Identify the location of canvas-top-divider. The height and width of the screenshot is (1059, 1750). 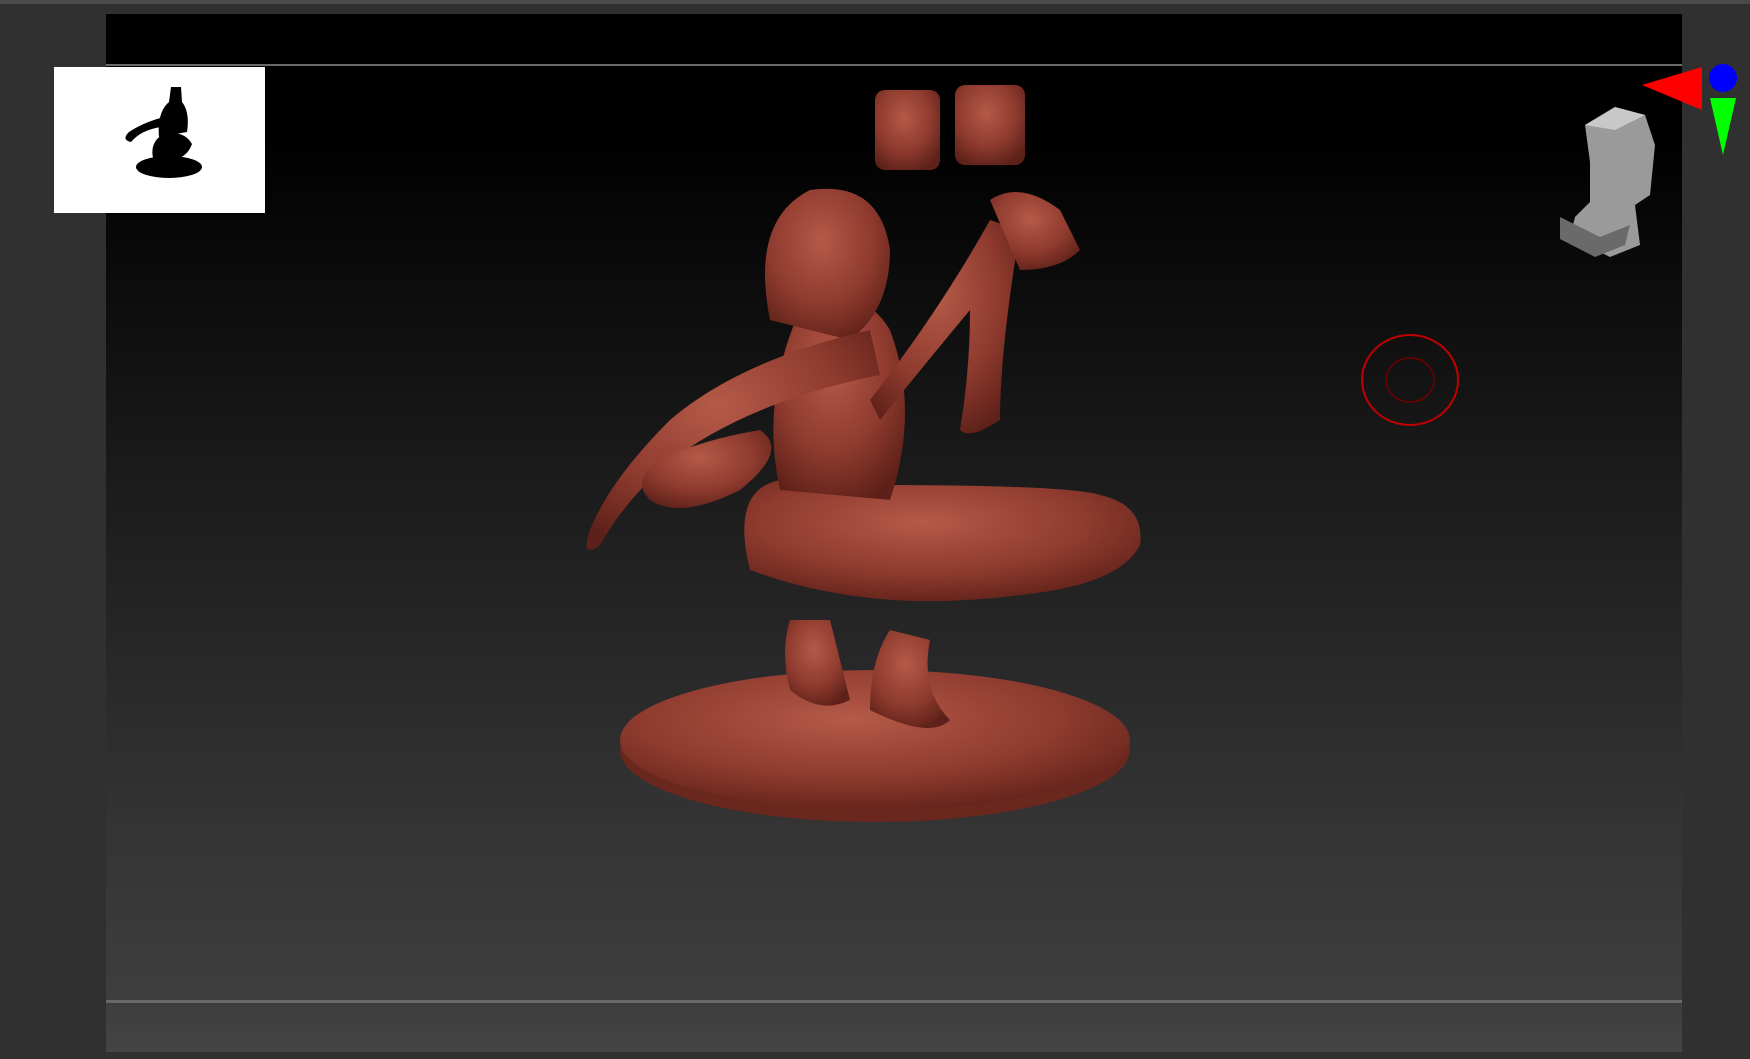
(894, 65).